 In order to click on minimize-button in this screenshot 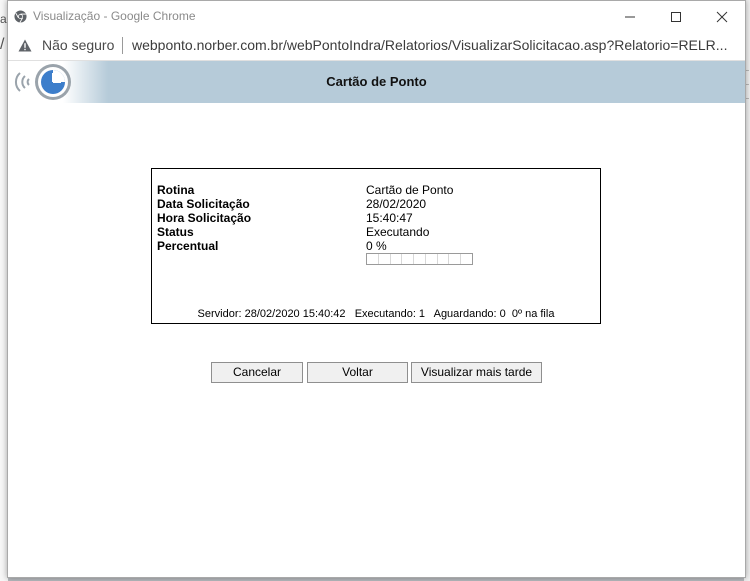, I will do `click(630, 16)`.